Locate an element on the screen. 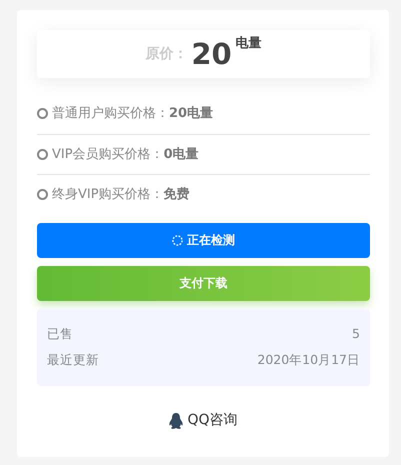 The width and height of the screenshot is (401, 465). info-label: 已售 is located at coordinates (60, 333).